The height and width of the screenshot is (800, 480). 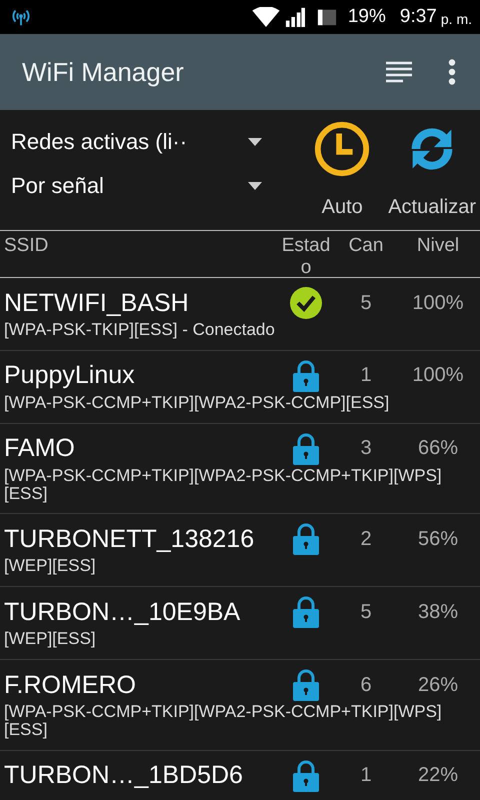 I want to click on signal-level: 38%, so click(x=438, y=612).